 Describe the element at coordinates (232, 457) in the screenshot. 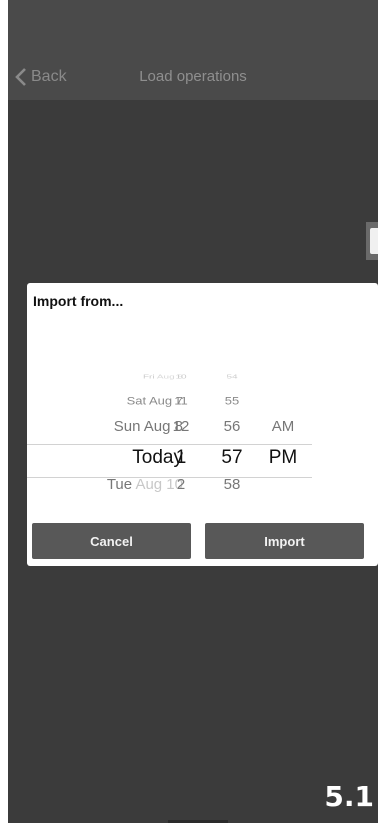

I see `picker-minute: 57` at that location.